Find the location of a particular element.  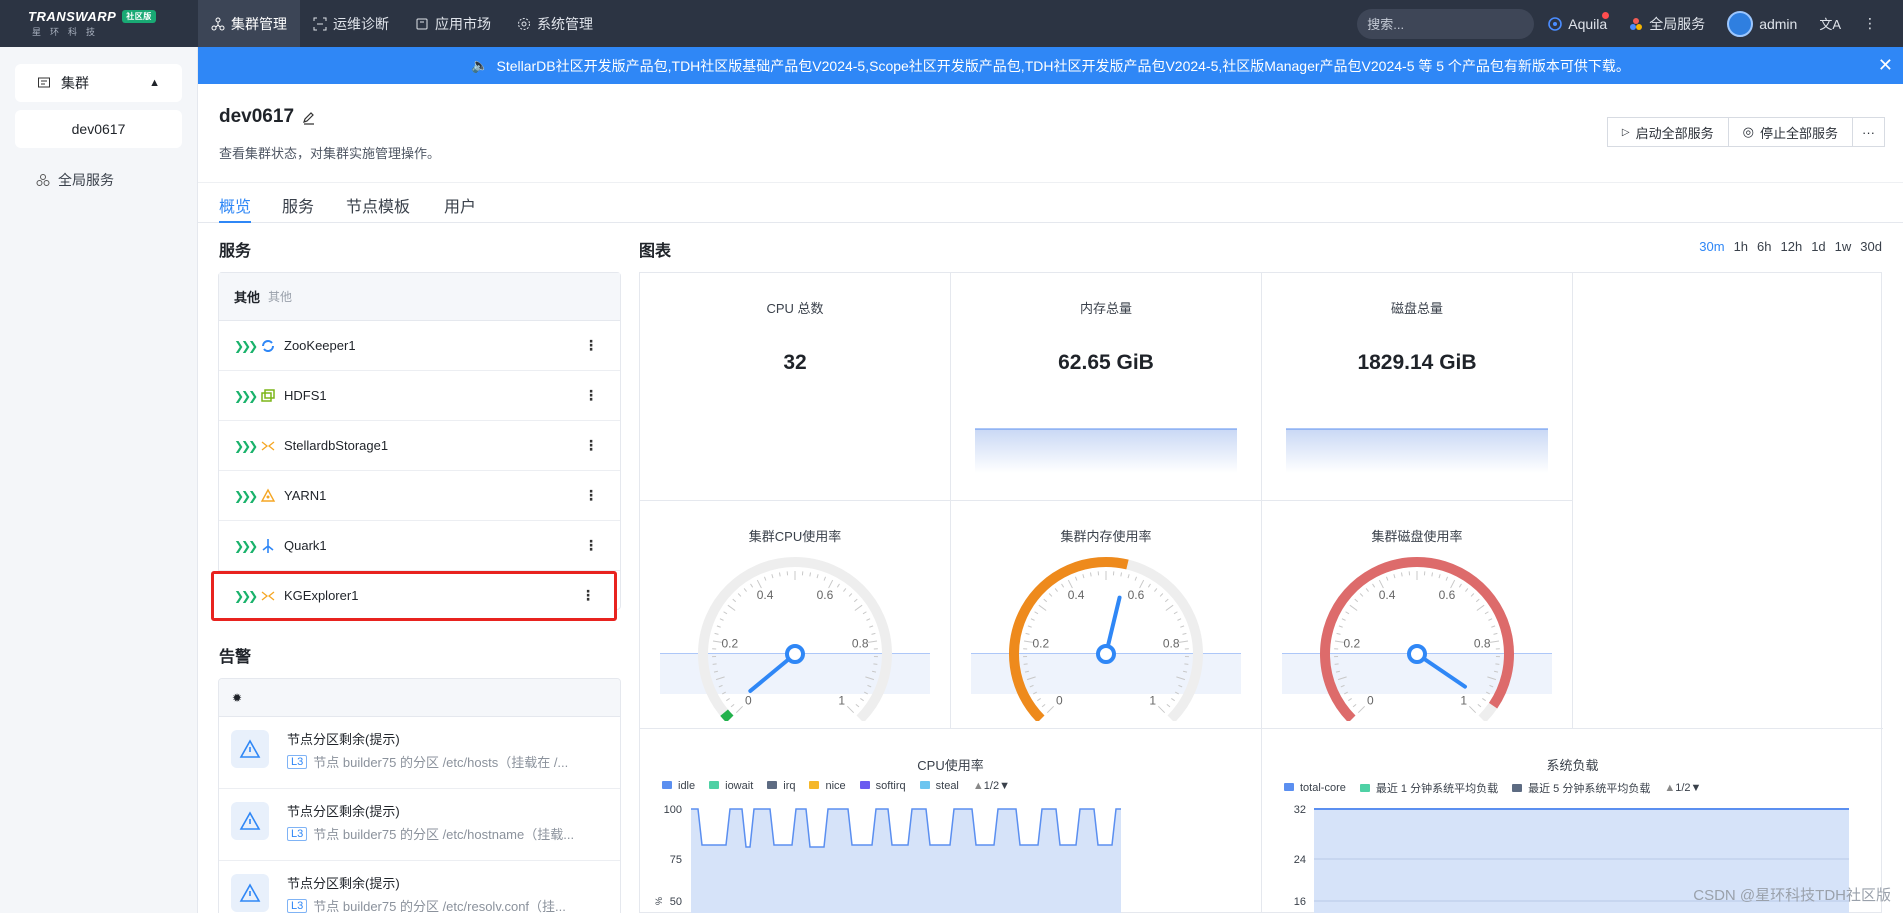

services-icon is located at coordinates (1636, 23).